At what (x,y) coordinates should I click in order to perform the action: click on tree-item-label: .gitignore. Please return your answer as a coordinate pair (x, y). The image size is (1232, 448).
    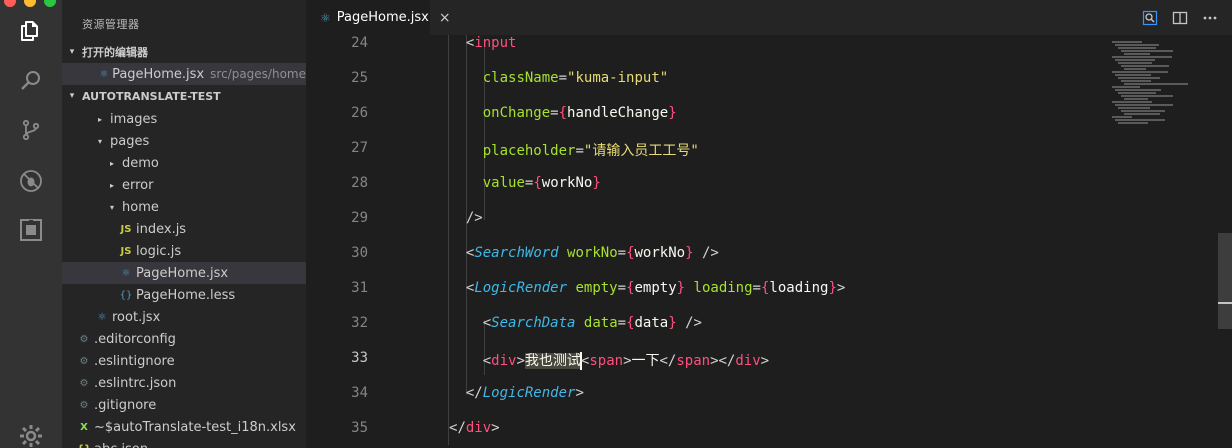
    Looking at the image, I should click on (125, 405).